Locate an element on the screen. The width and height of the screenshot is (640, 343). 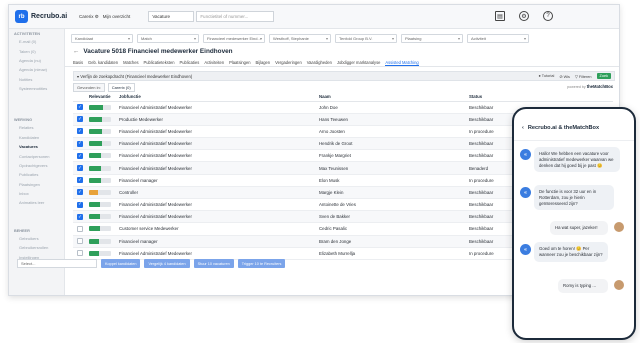
candidate-name-cell: Bram den Jonge is located at coordinates (394, 241).